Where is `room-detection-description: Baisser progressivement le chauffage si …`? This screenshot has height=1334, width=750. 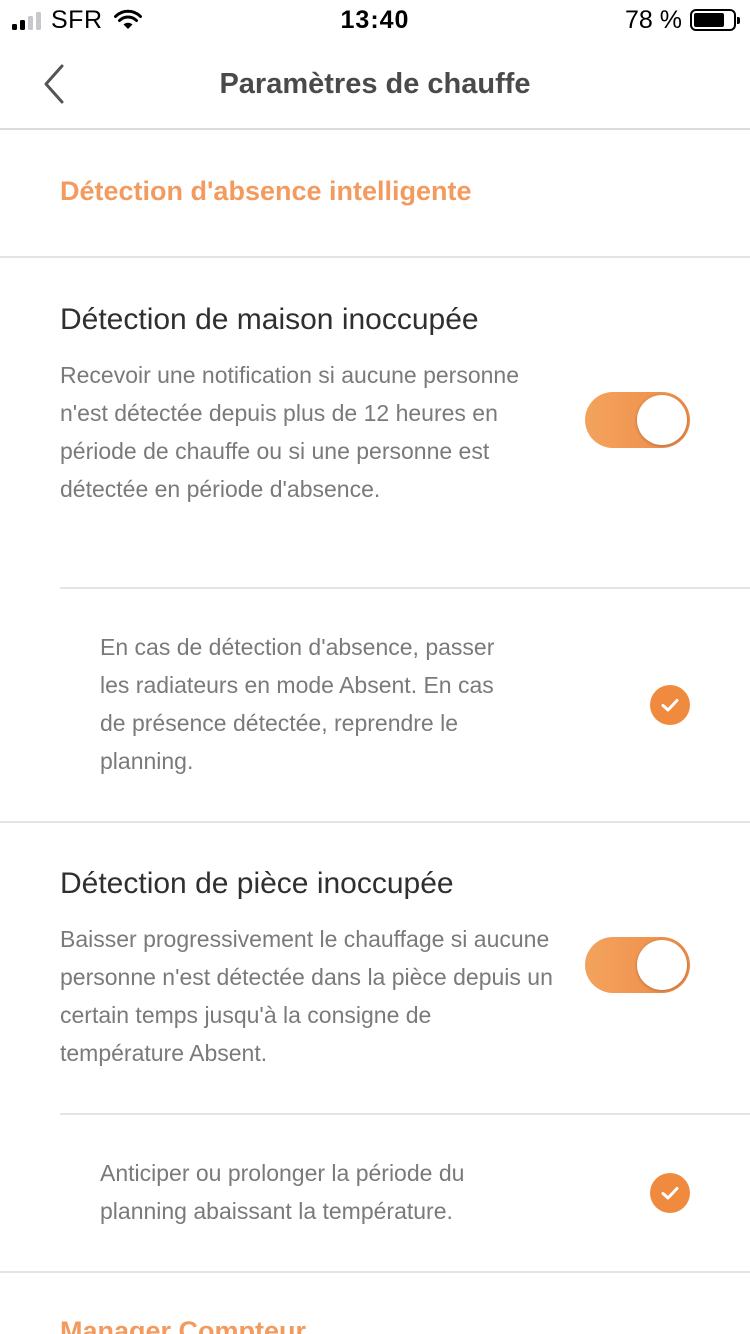
room-detection-description: Baisser progressivement le chauffage si … is located at coordinates (306, 996).